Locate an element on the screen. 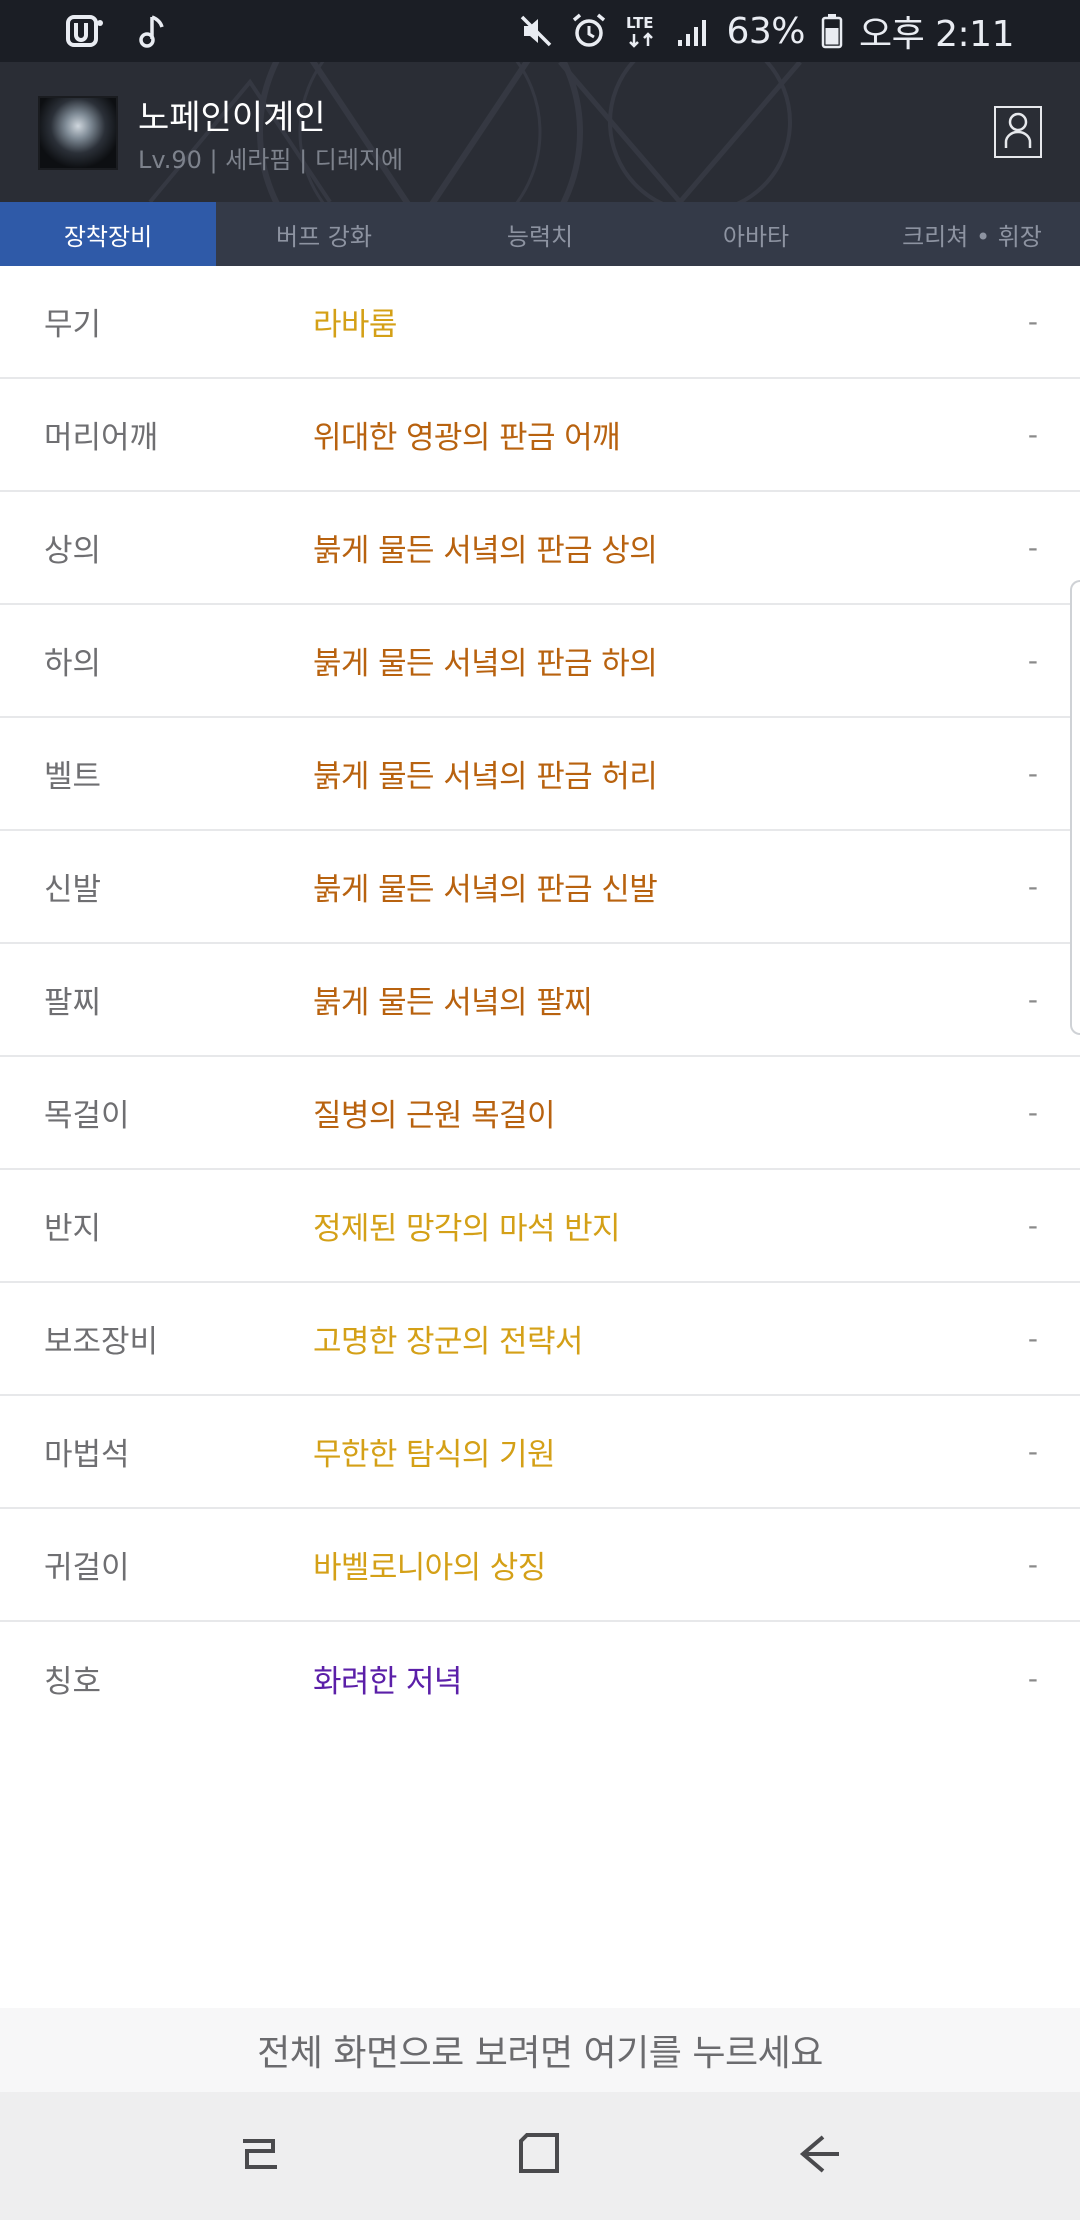  status-left is located at coordinates (117, 31).